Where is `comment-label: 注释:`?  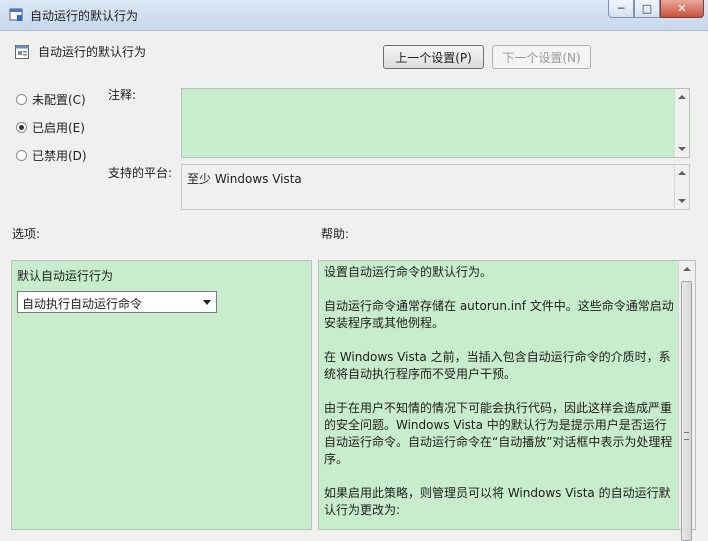
comment-label: 注释: is located at coordinates (122, 95).